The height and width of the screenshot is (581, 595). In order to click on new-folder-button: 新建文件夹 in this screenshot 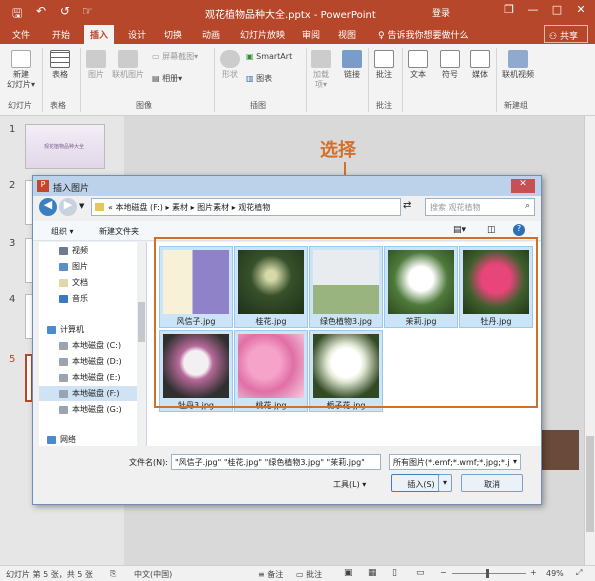, I will do `click(119, 231)`.